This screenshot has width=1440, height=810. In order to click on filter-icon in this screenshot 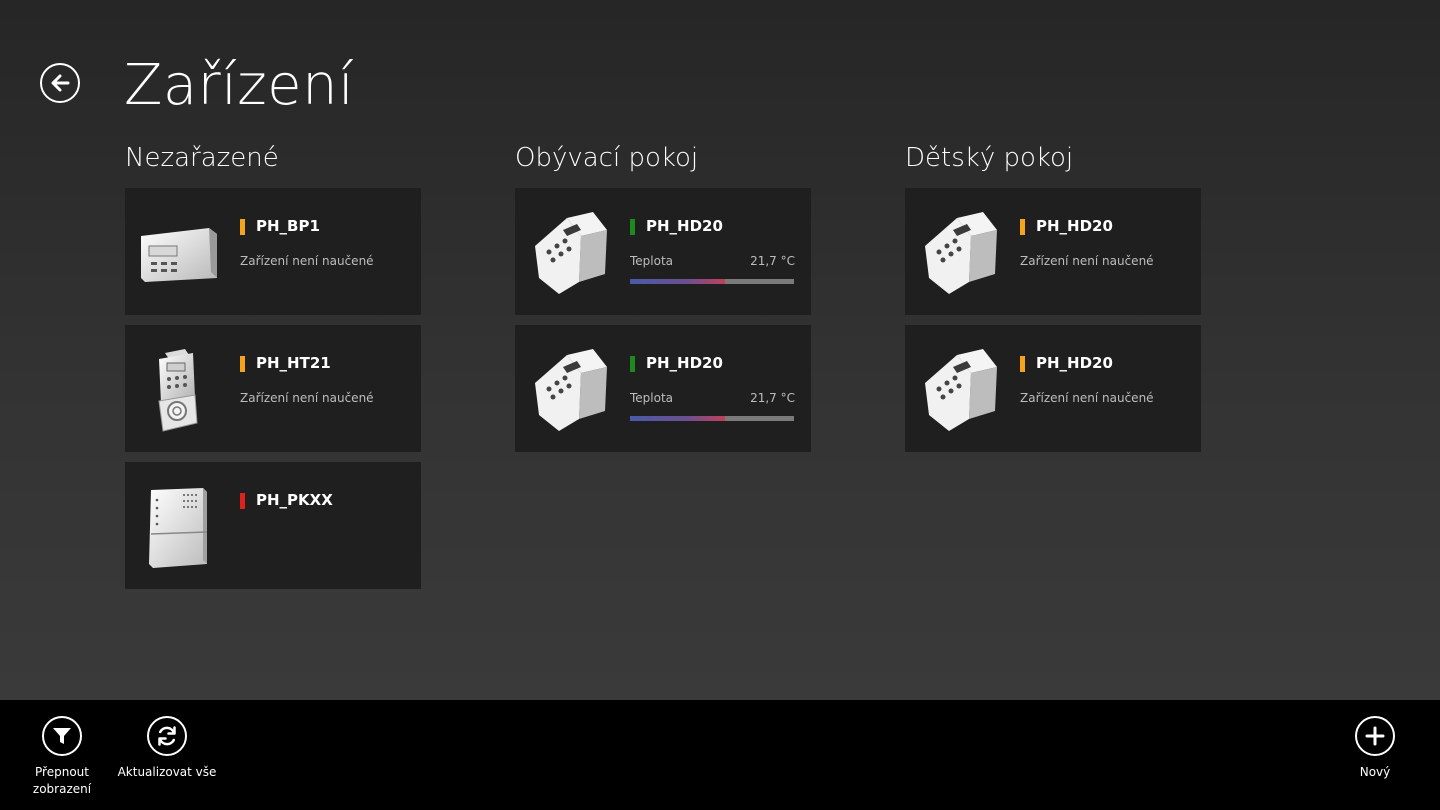, I will do `click(62, 736)`.